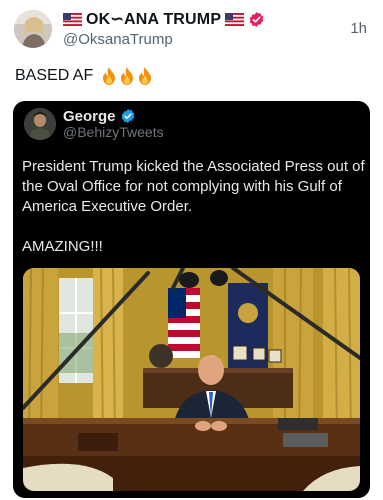 This screenshot has height=500, width=383. Describe the element at coordinates (113, 132) in the screenshot. I see `quoted-author-handle: @BehizyTweets` at that location.